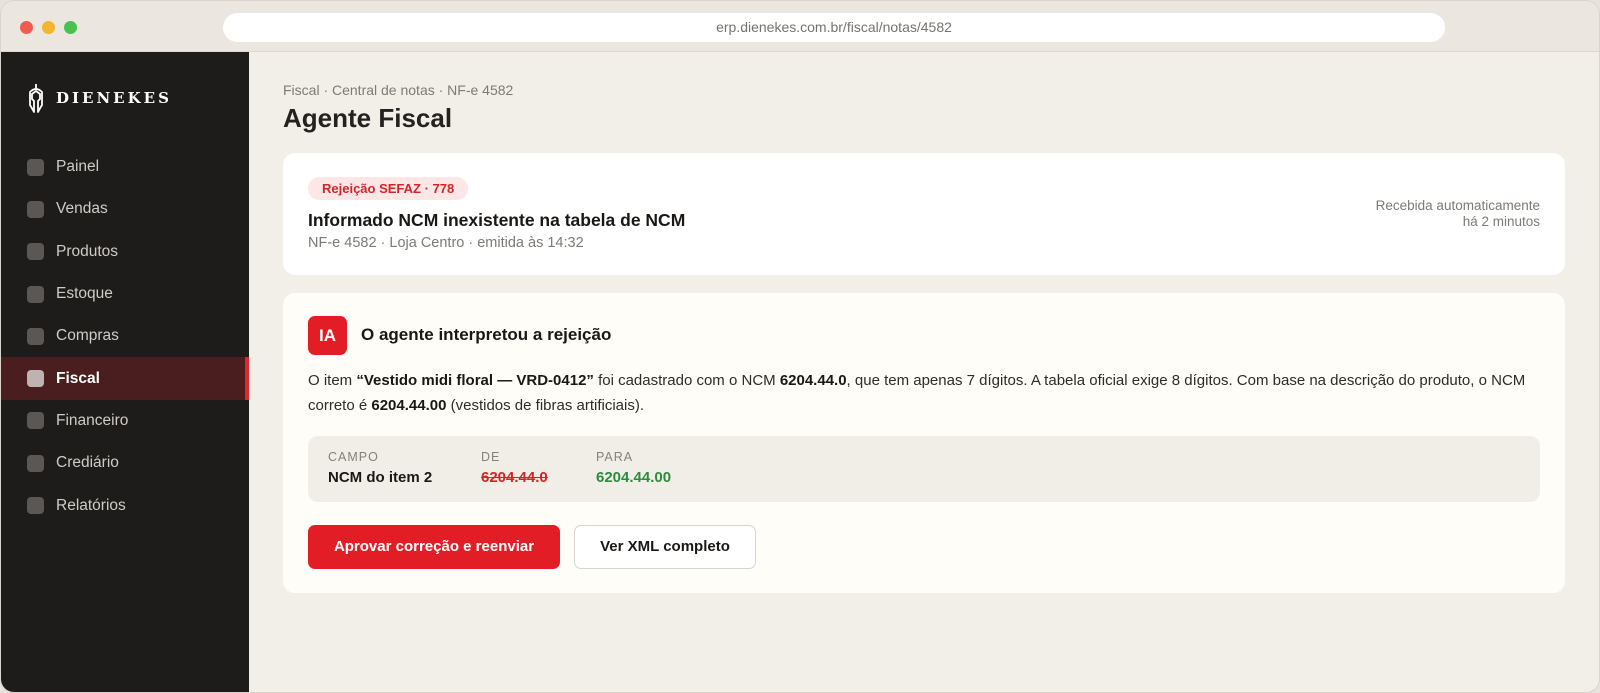 This screenshot has width=1600, height=693. What do you see at coordinates (327, 335) in the screenshot?
I see `ia-badge: IA` at bounding box center [327, 335].